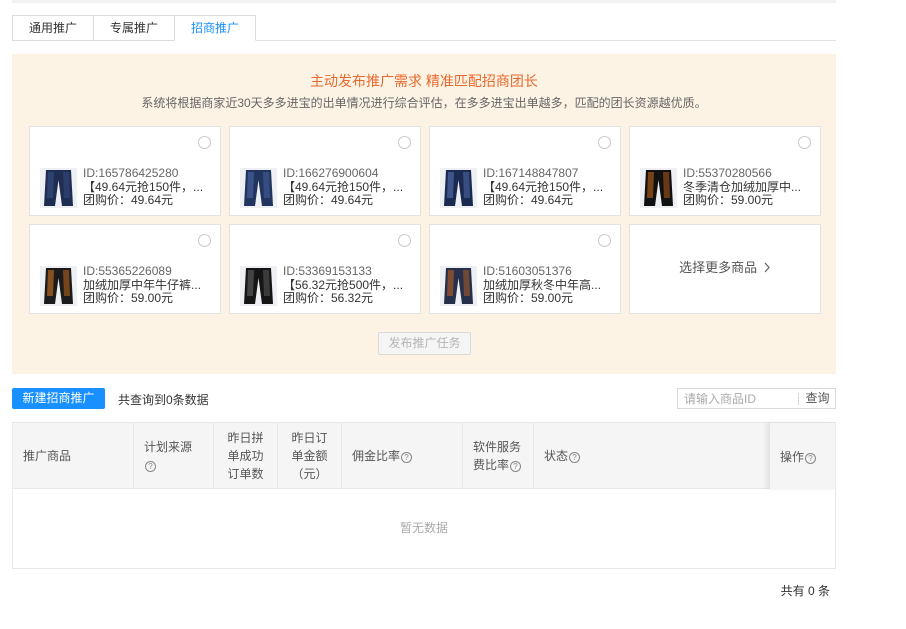 Image resolution: width=906 pixels, height=629 pixels. Describe the element at coordinates (246, 456) in the screenshot. I see `col-yesterday-orders: 昨日拼 单成功 订单数` at that location.